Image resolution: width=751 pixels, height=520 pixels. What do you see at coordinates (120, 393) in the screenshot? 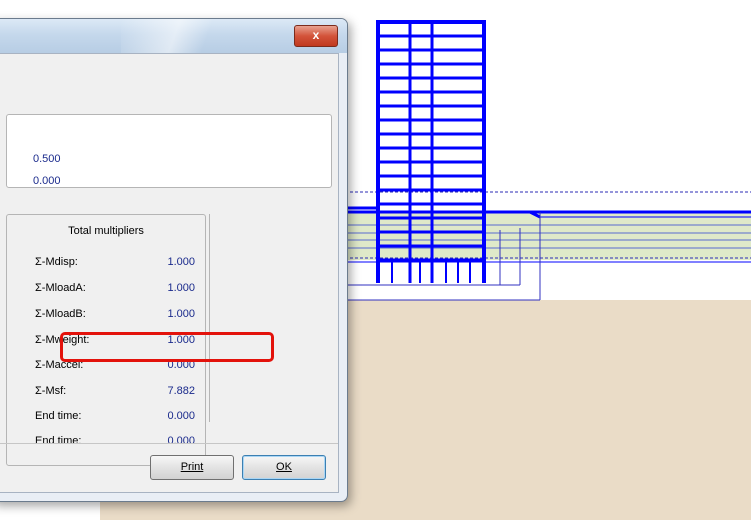
I see `multiplier-row-msf: Σ-Msf: 7.882` at bounding box center [120, 393].